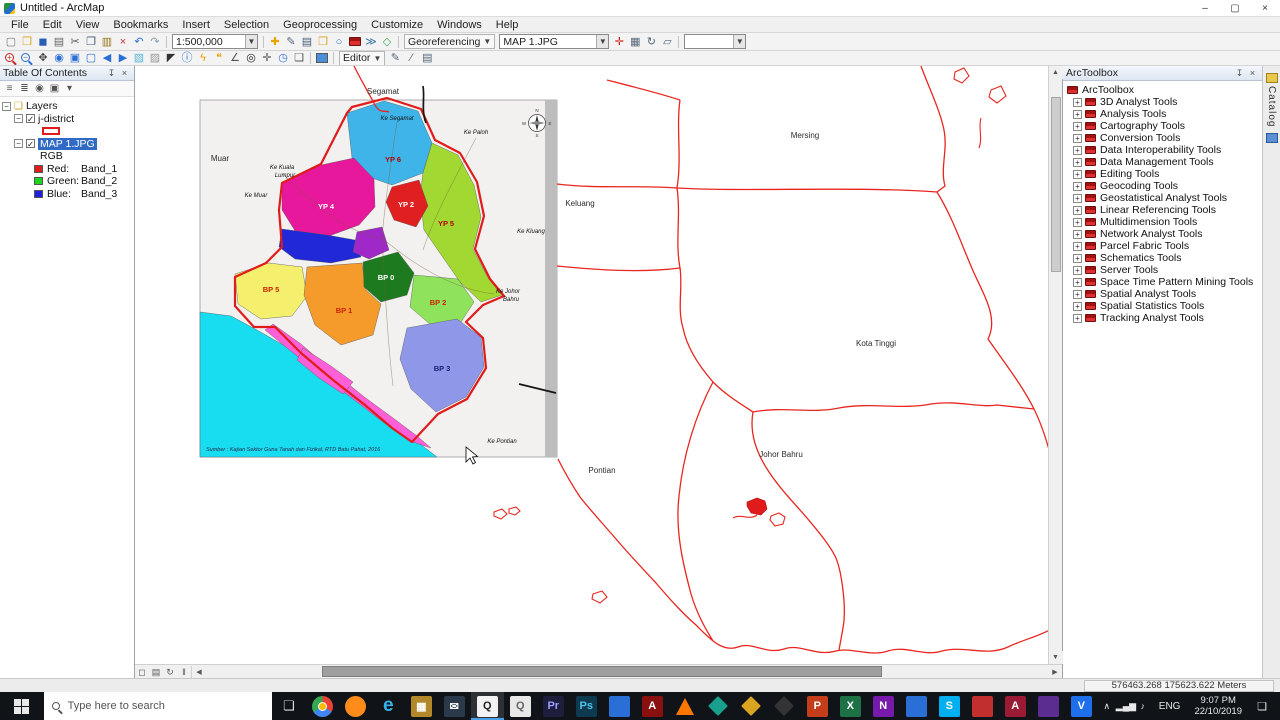 This screenshot has width=1280, height=720. What do you see at coordinates (22, 706) in the screenshot?
I see `start-button` at bounding box center [22, 706].